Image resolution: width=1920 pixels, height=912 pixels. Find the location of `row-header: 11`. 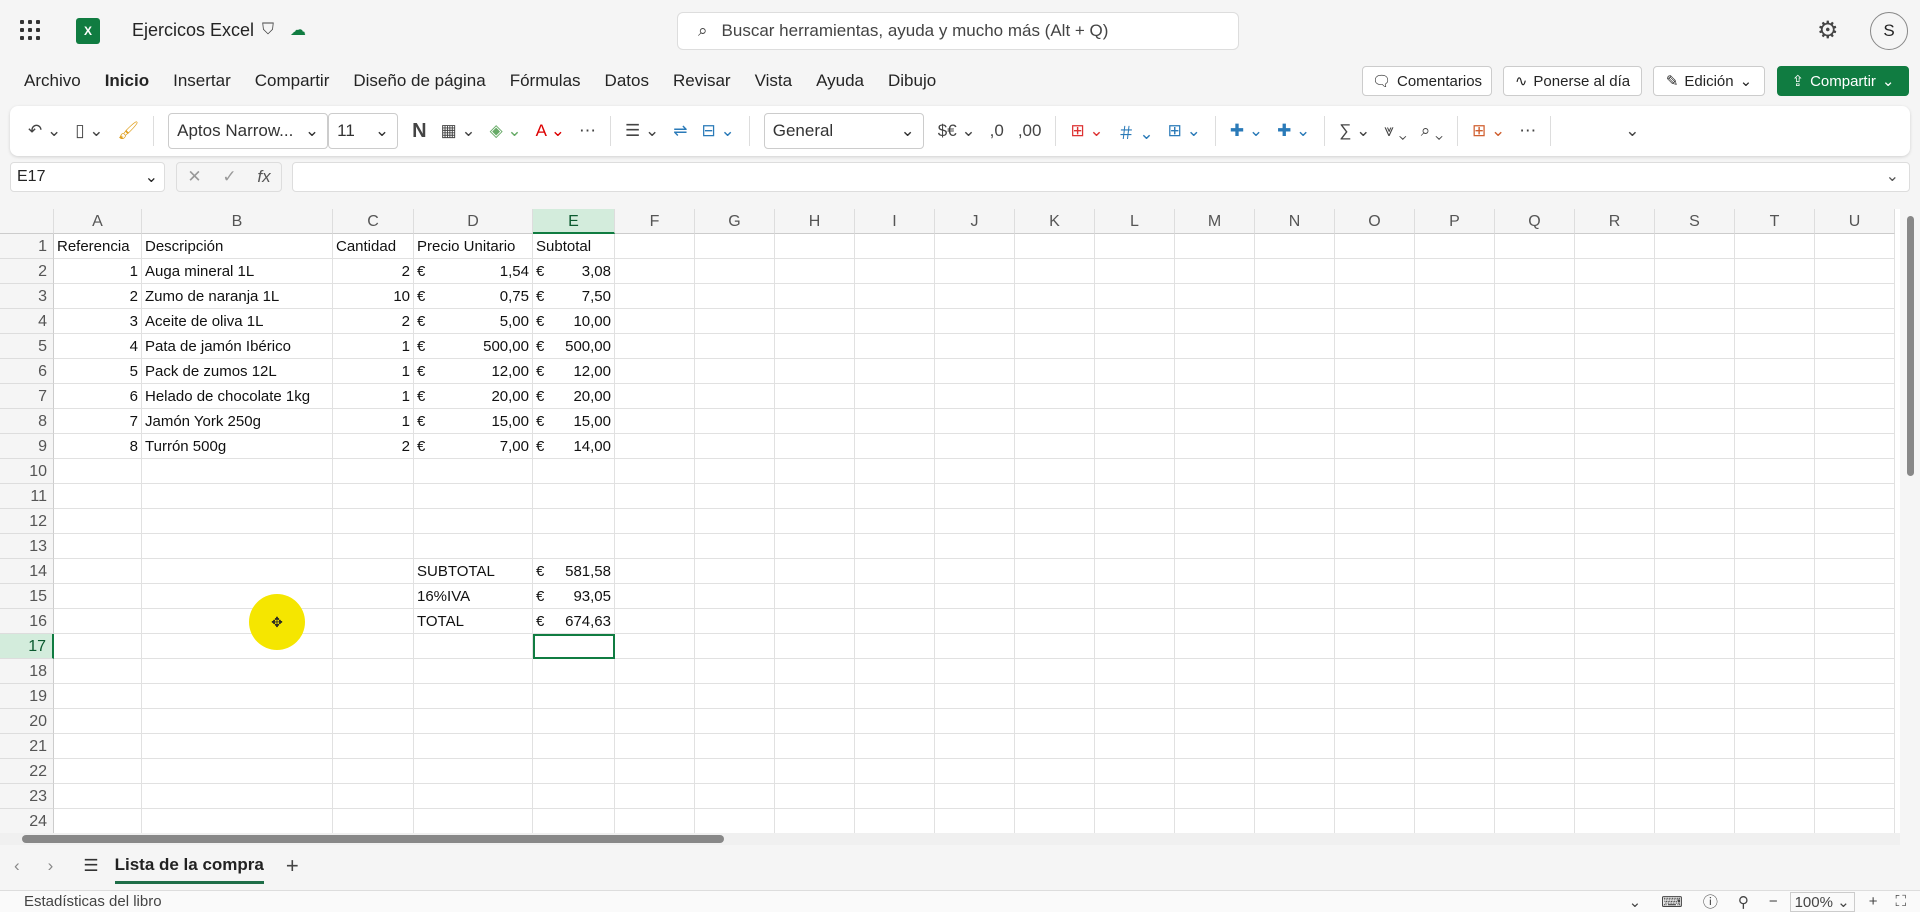

row-header: 11 is located at coordinates (27, 496).